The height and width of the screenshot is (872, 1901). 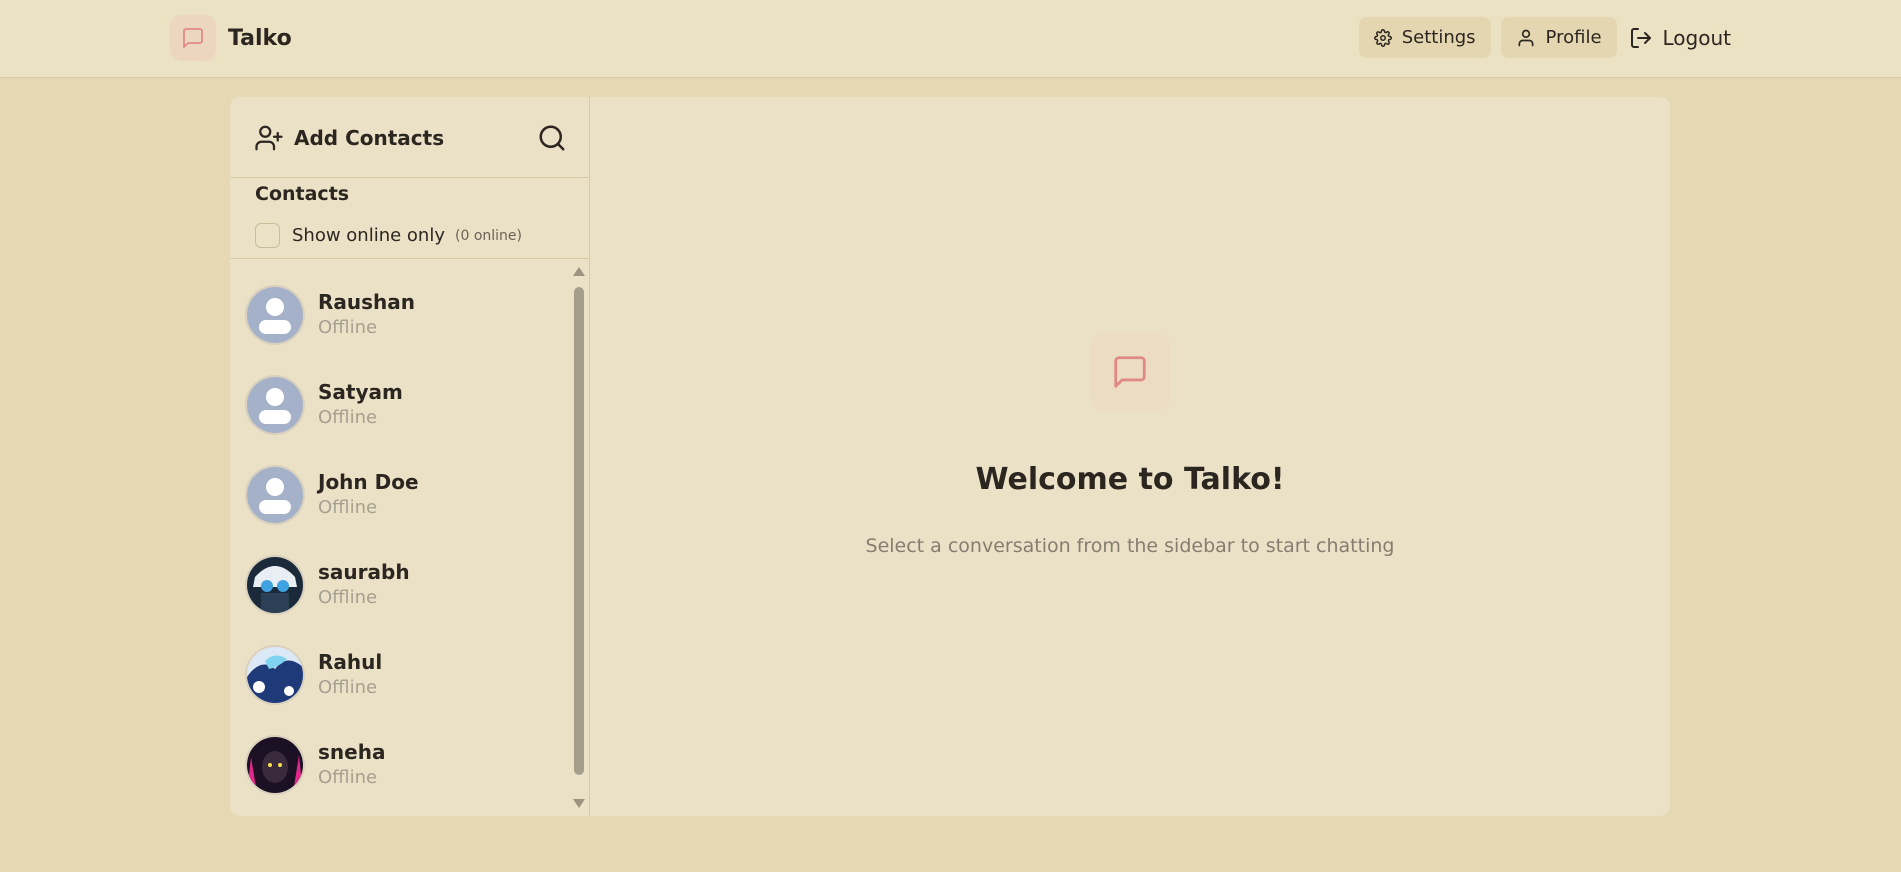 What do you see at coordinates (1382, 37) in the screenshot?
I see `gear-icon` at bounding box center [1382, 37].